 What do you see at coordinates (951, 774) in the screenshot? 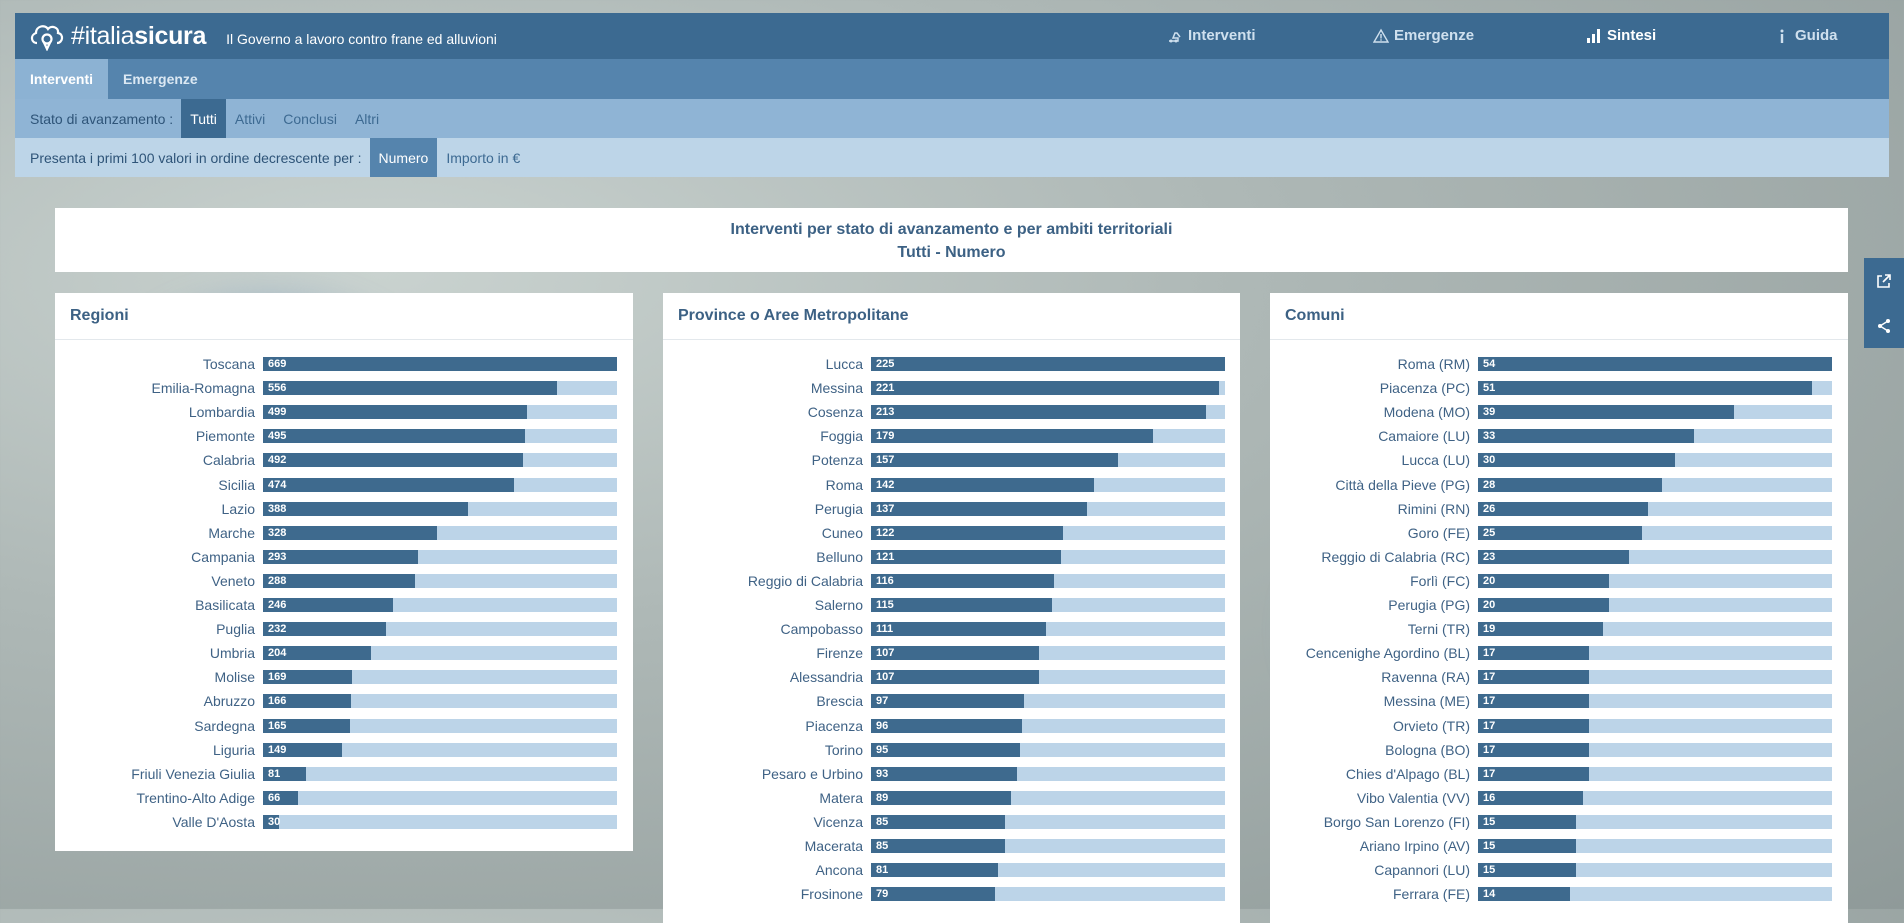
I see `bar-row: Pesaro e Urbino 93` at bounding box center [951, 774].